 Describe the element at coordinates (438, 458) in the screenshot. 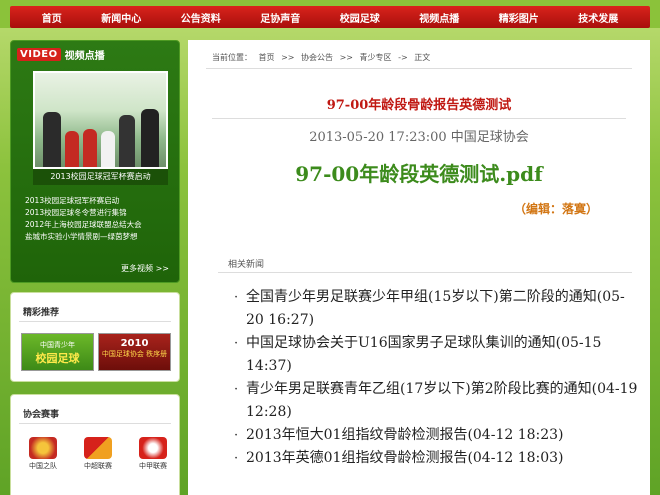

I see `related-news-item: 2013年英德01组指纹骨龄检测报告(04-12 18:03)` at that location.